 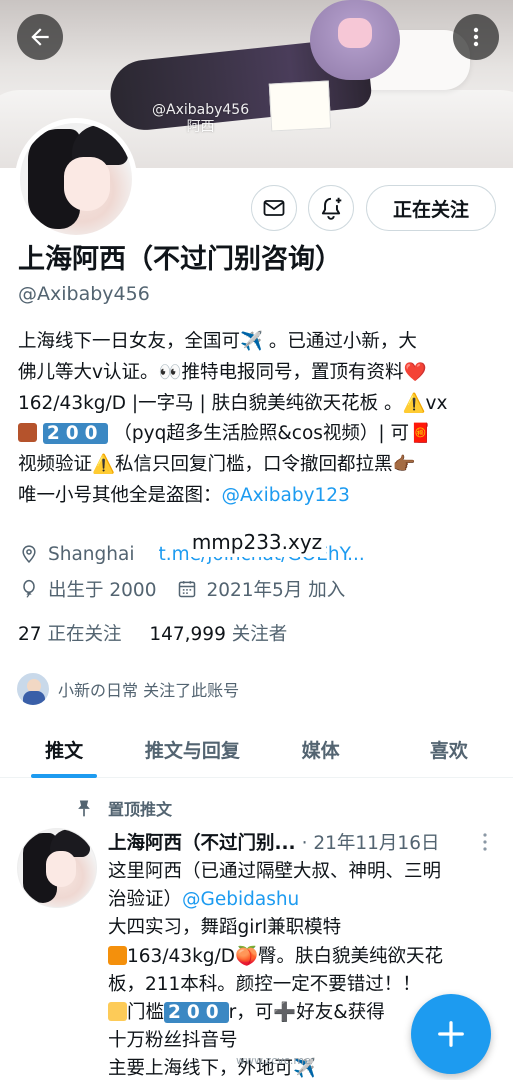 I want to click on followers-stat: 147,999 关注者, so click(x=218, y=634).